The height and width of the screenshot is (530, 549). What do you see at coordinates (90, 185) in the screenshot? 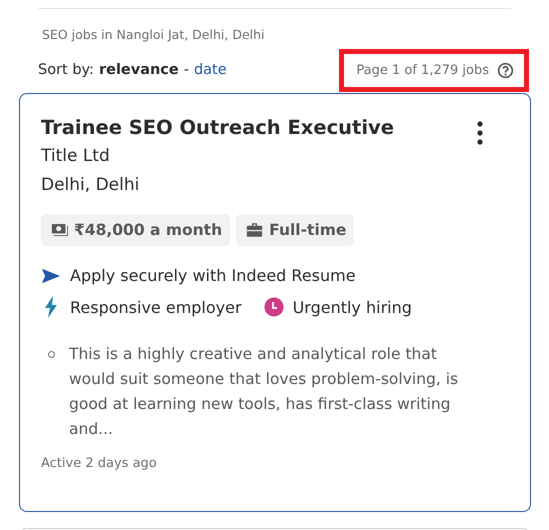
I see `job-location: Delhi, Delhi` at bounding box center [90, 185].